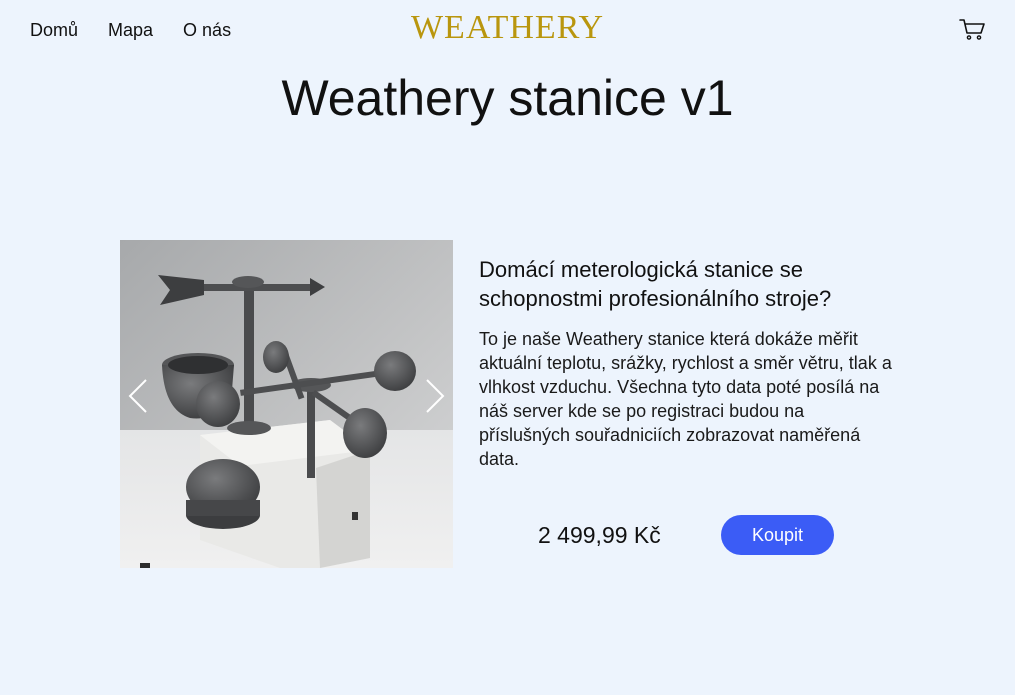  What do you see at coordinates (207, 30) in the screenshot?
I see `nav-item-about: O nás` at bounding box center [207, 30].